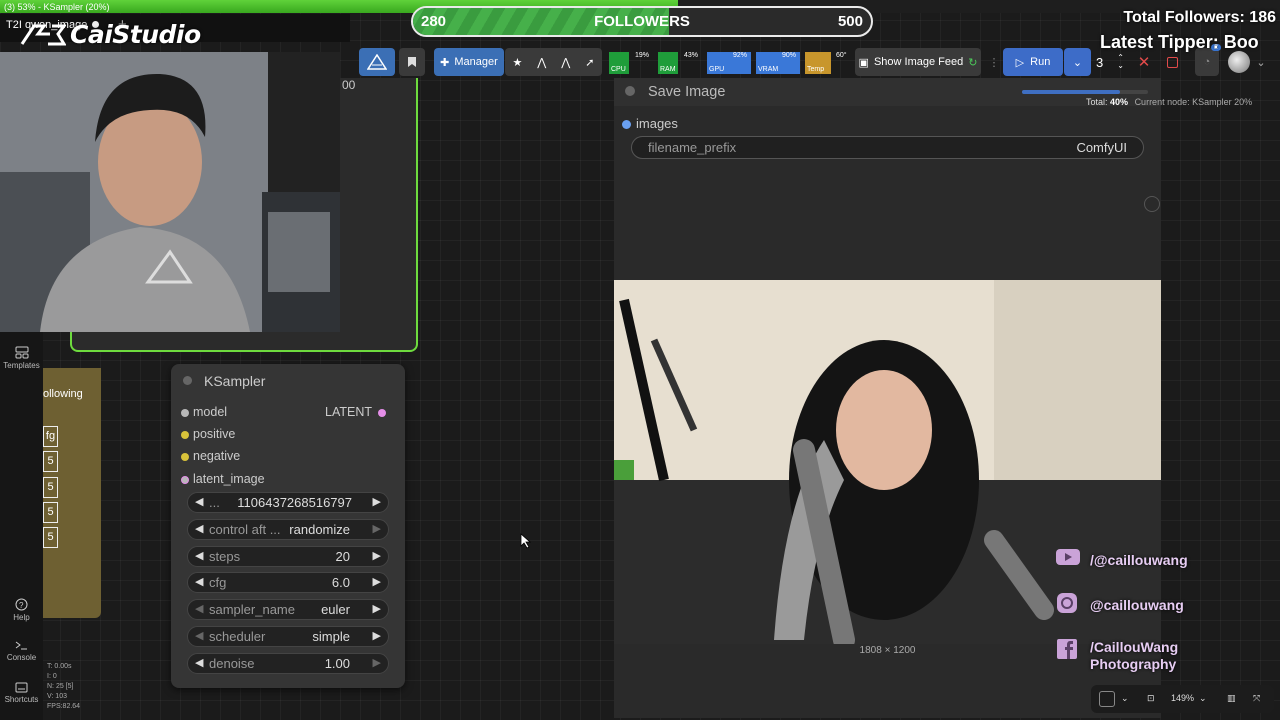  Describe the element at coordinates (650, 123) in the screenshot. I see `input-port-images: images` at that location.